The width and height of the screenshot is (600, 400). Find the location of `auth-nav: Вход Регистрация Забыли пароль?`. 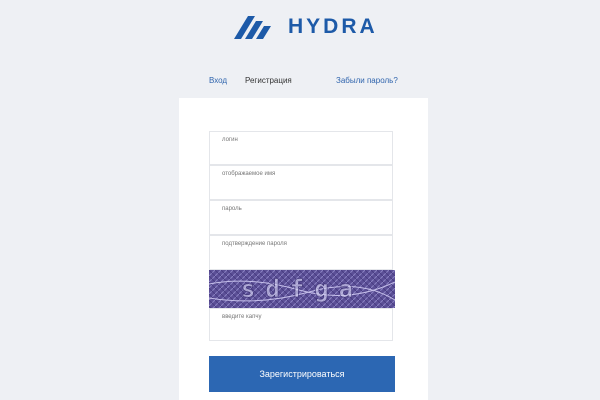

auth-nav: Вход Регистрация Забыли пароль? is located at coordinates (300, 83).